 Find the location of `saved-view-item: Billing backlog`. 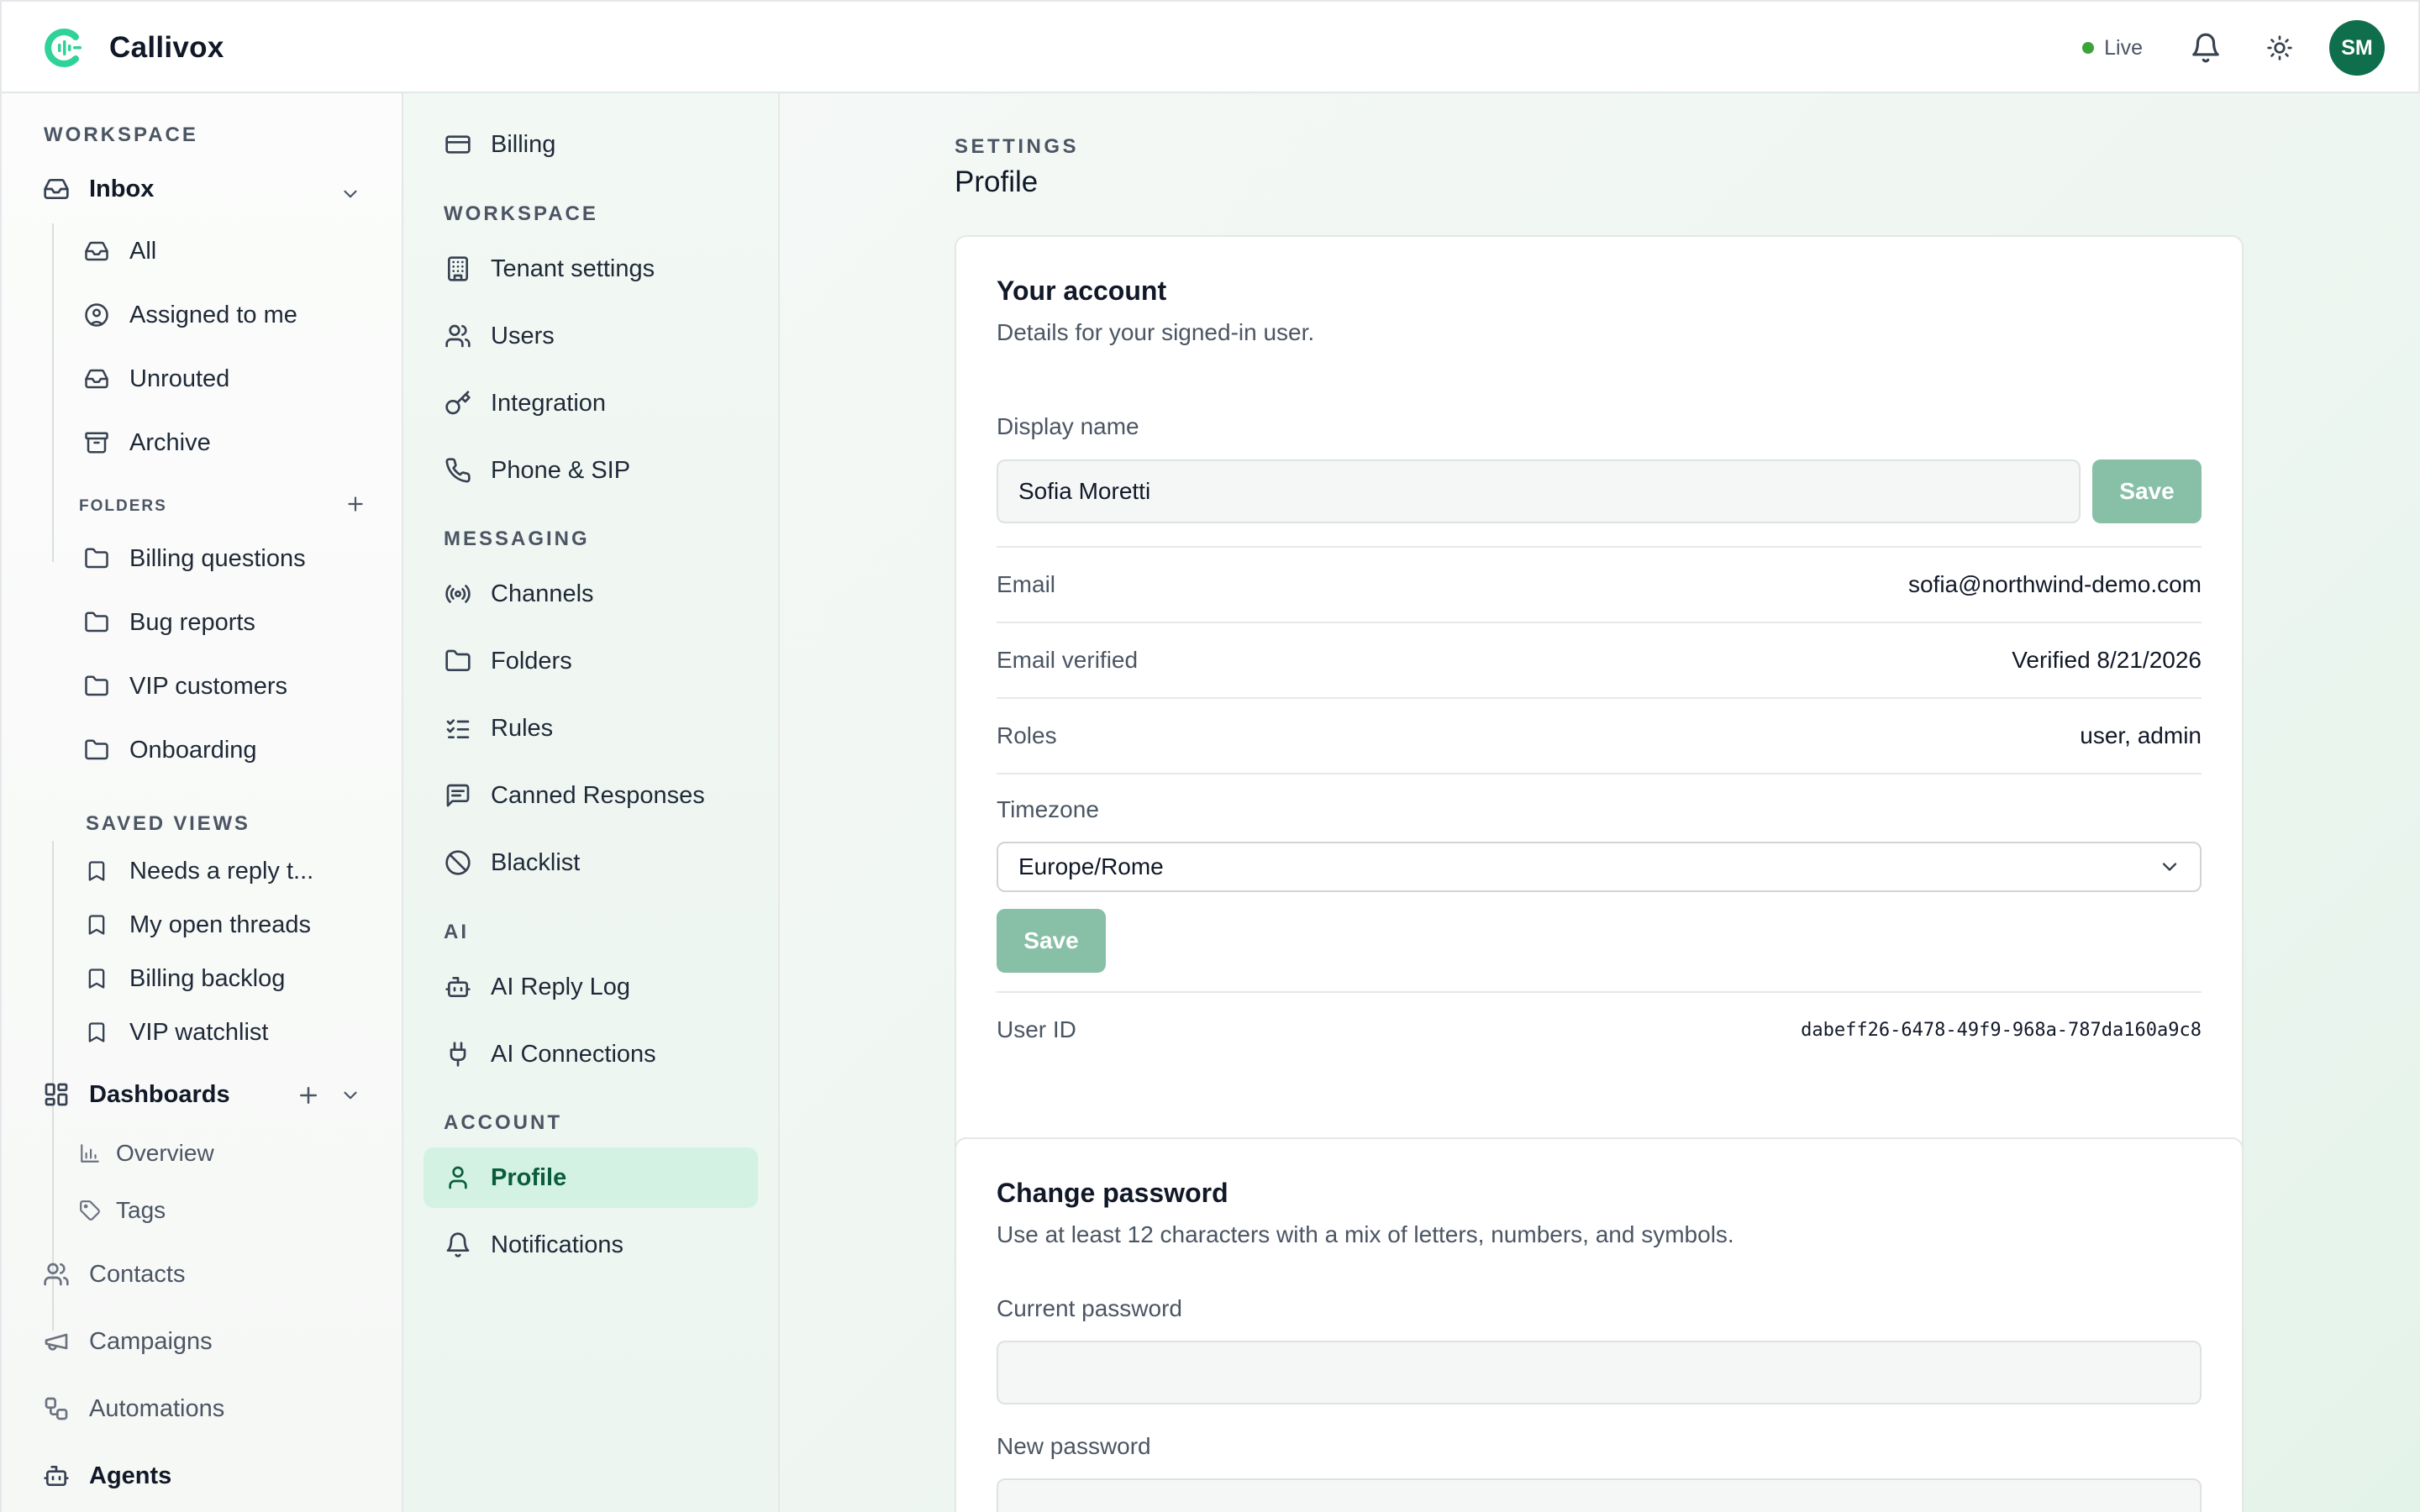

saved-view-item: Billing backlog is located at coordinates (183, 978).